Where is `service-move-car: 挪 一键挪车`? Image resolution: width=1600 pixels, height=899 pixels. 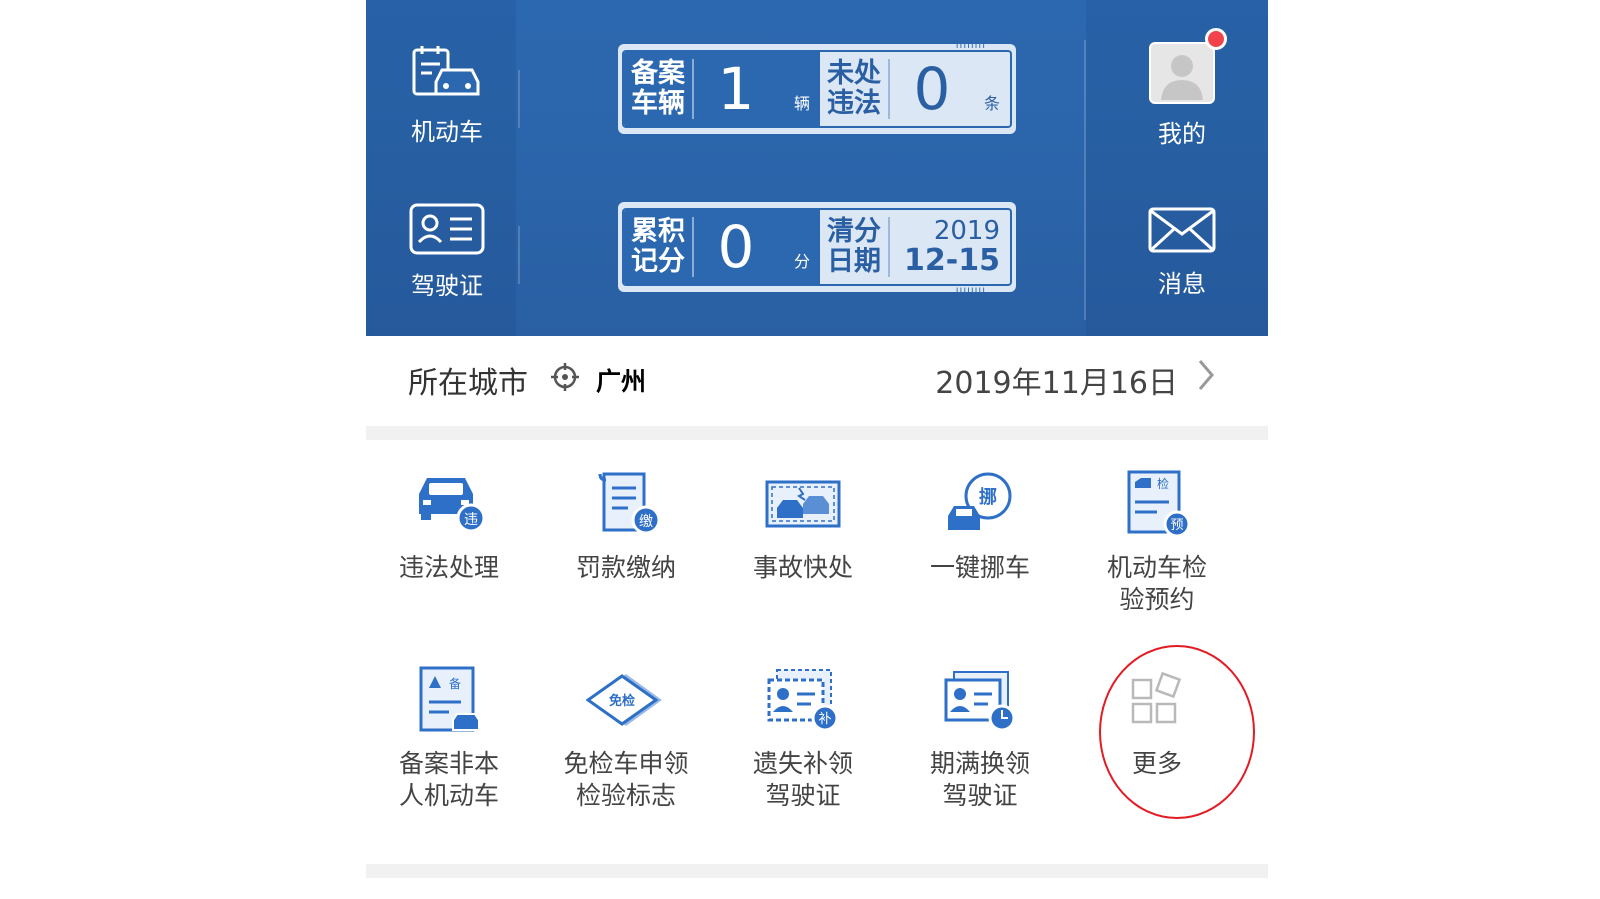
service-move-car: 挪 一键挪车 is located at coordinates (980, 526).